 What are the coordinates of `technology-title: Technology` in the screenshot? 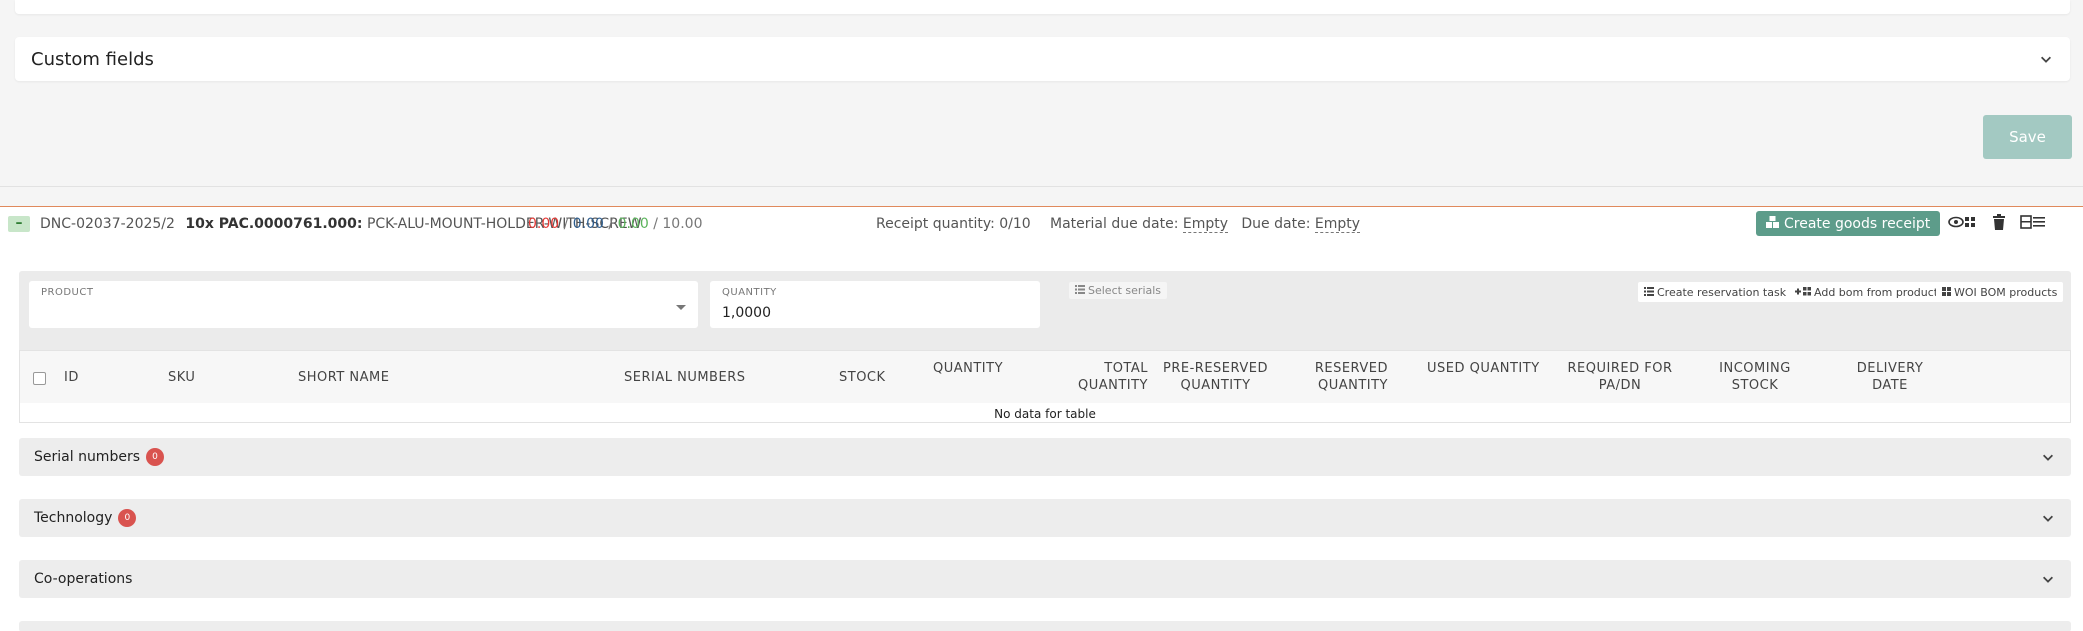 It's located at (73, 518).